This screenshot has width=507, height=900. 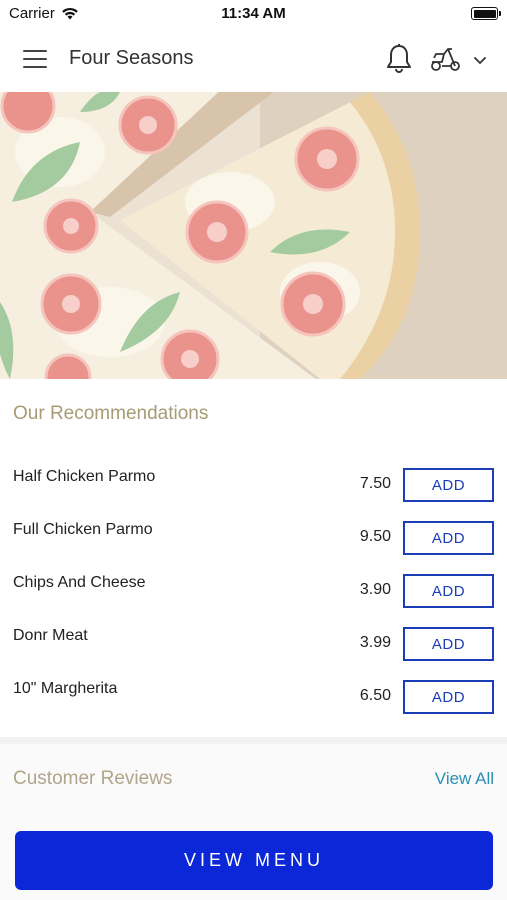 I want to click on item-name: Full Chicken Parmo, so click(x=83, y=529).